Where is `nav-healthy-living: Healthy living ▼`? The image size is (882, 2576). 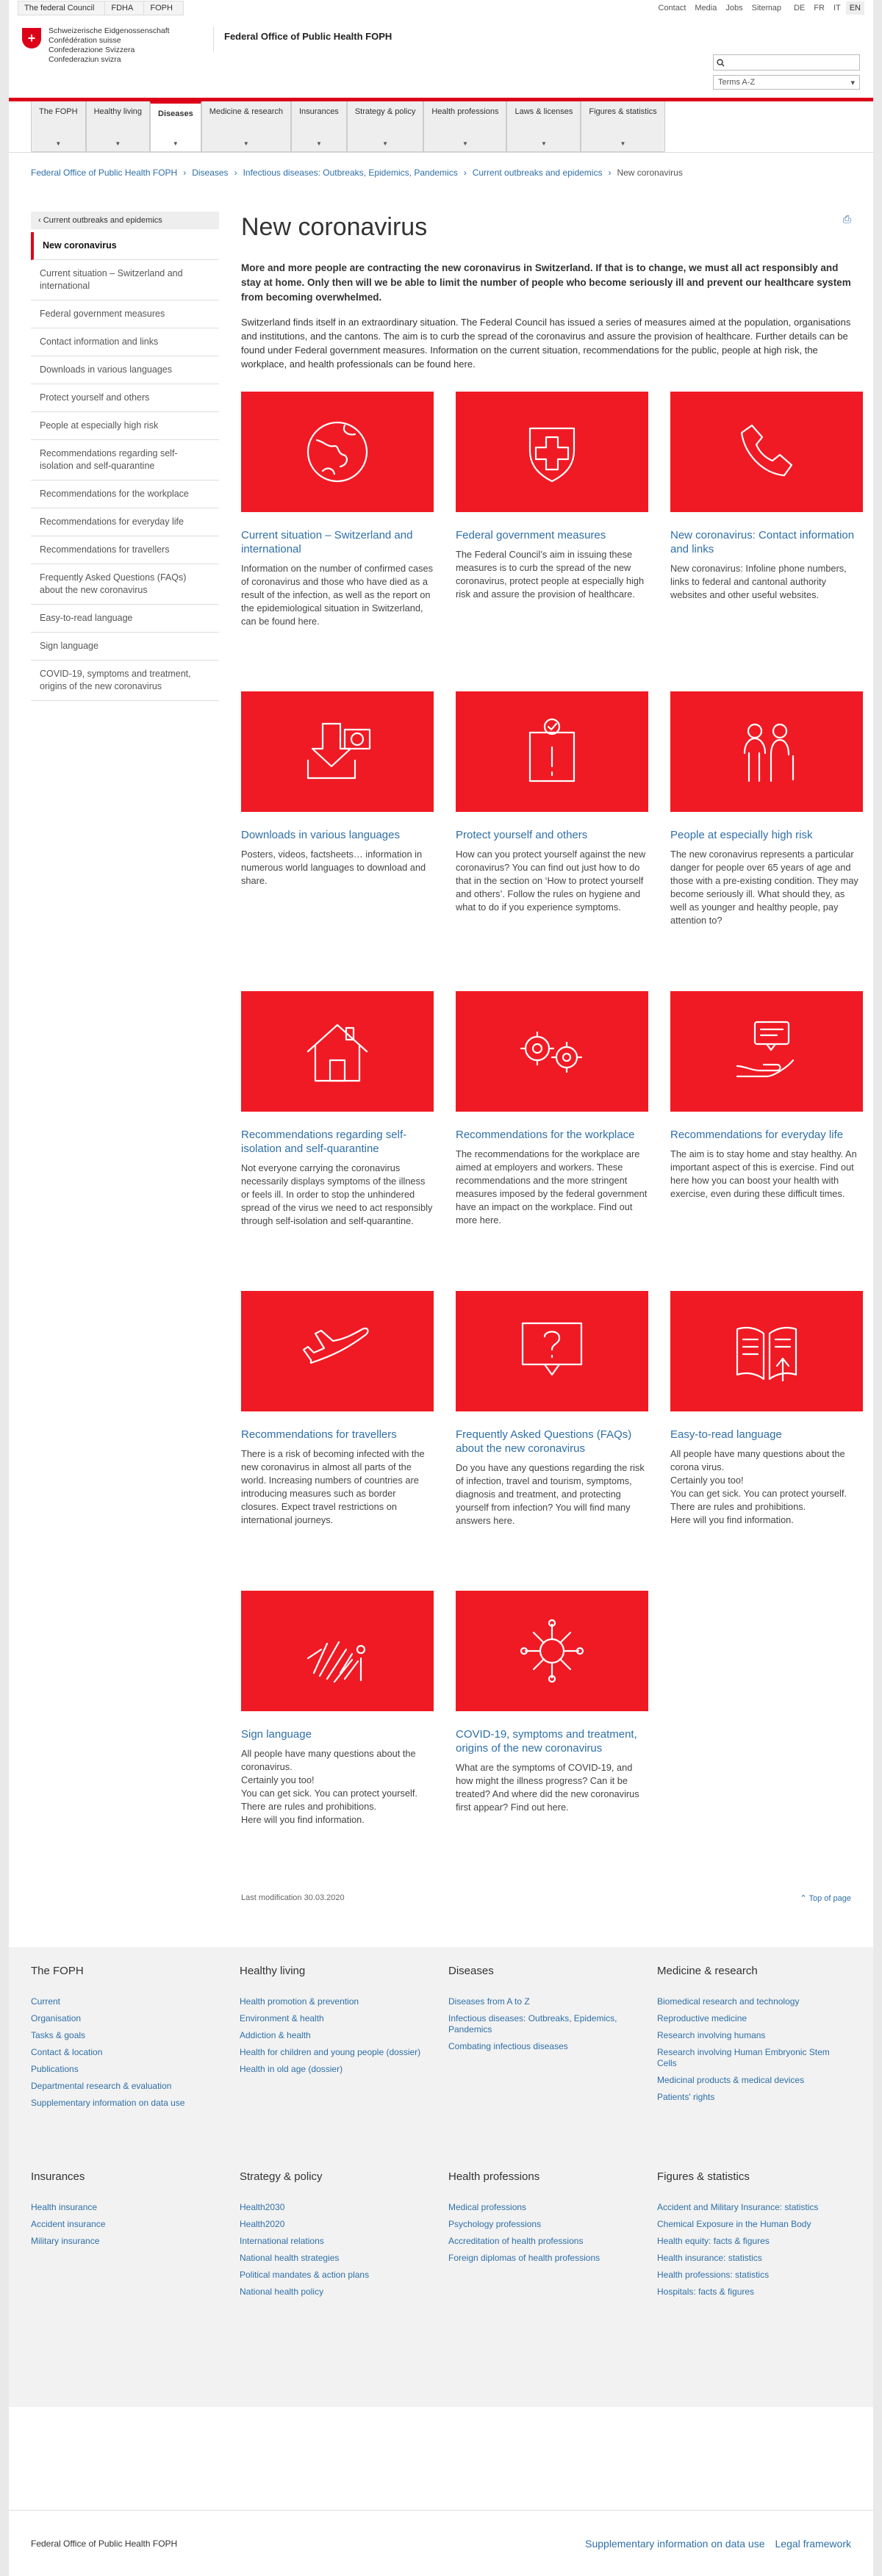
nav-healthy-living: Healthy living ▼ is located at coordinates (117, 126).